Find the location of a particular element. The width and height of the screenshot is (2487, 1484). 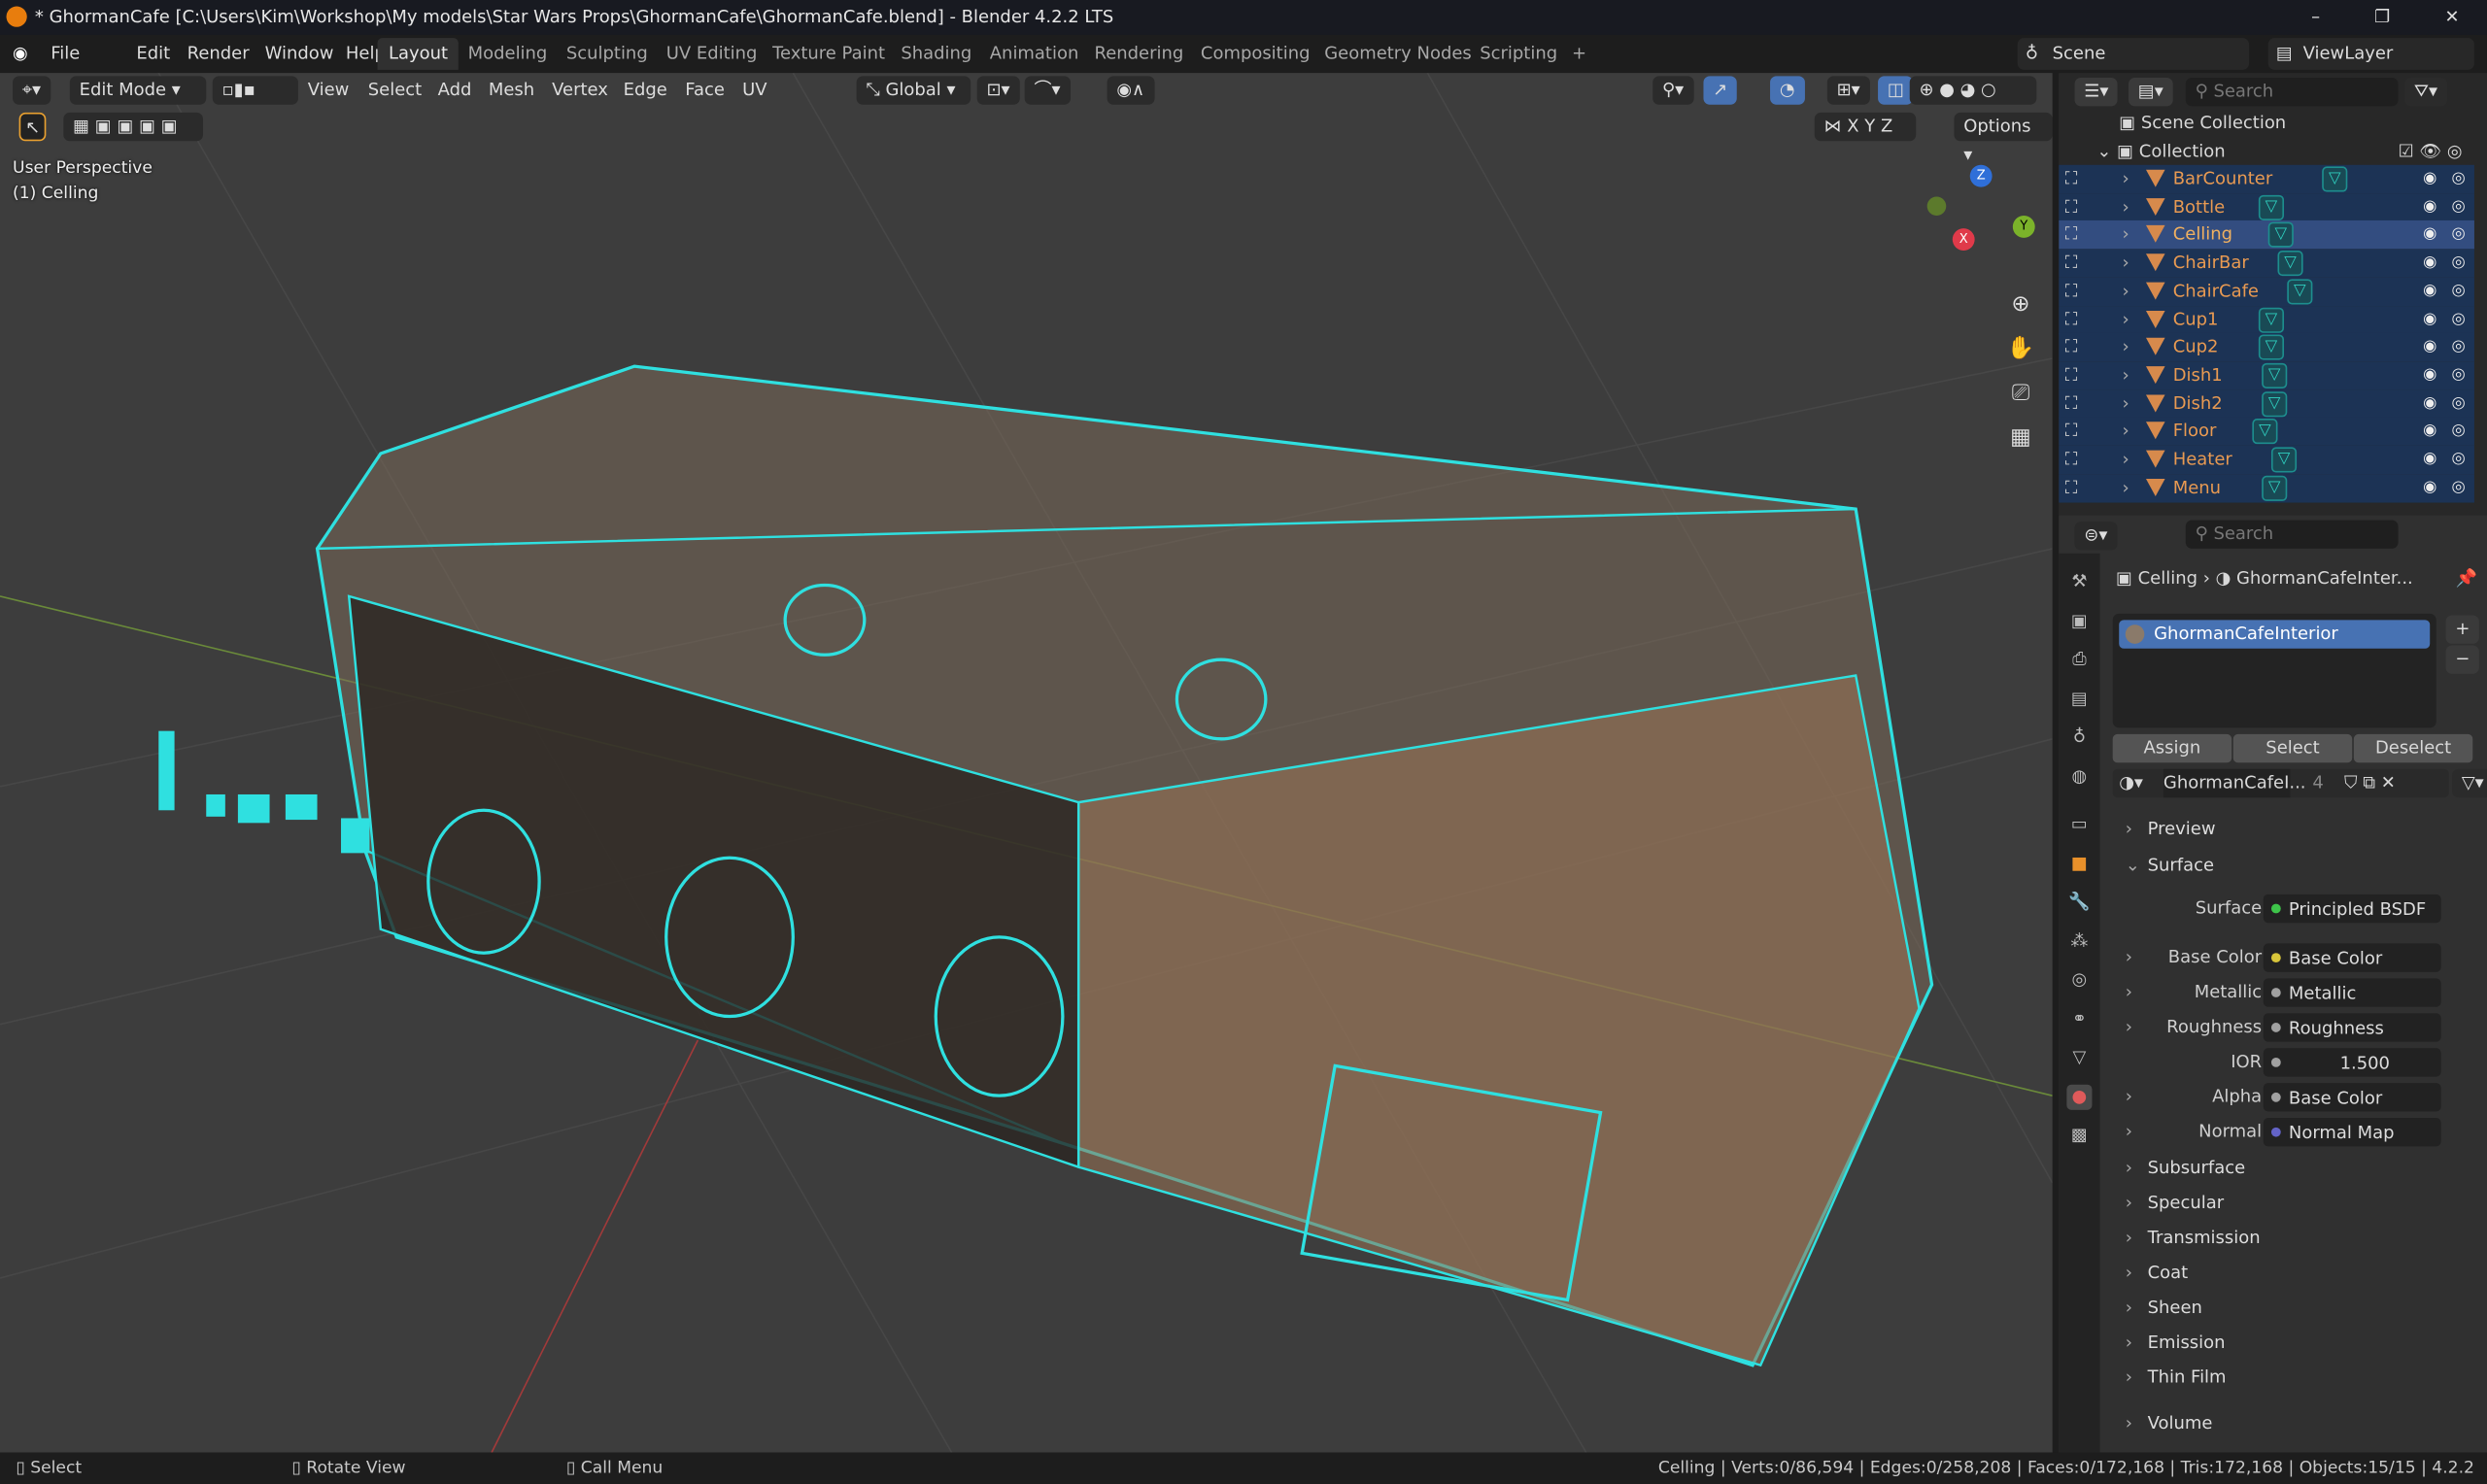

filter-icon: ⛛▾ is located at coordinates (2425, 92).